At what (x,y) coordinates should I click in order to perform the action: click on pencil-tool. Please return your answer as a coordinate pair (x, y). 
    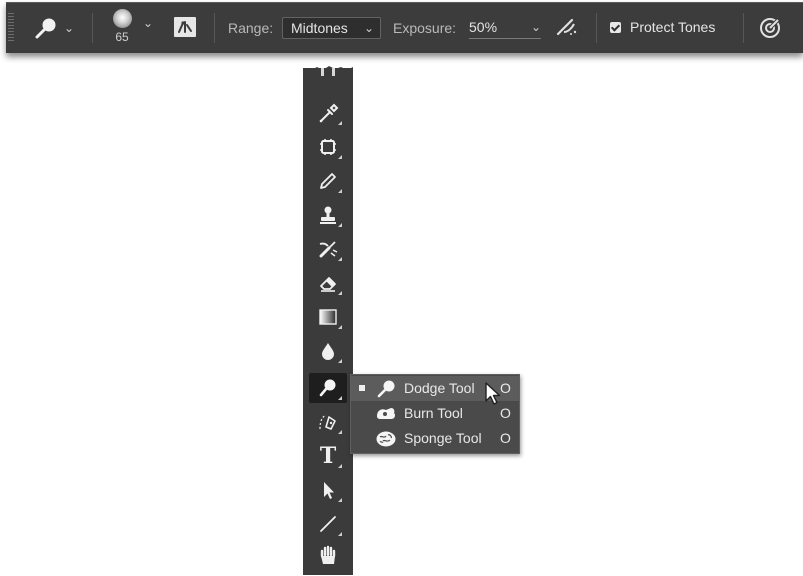
    Looking at the image, I should click on (328, 181).